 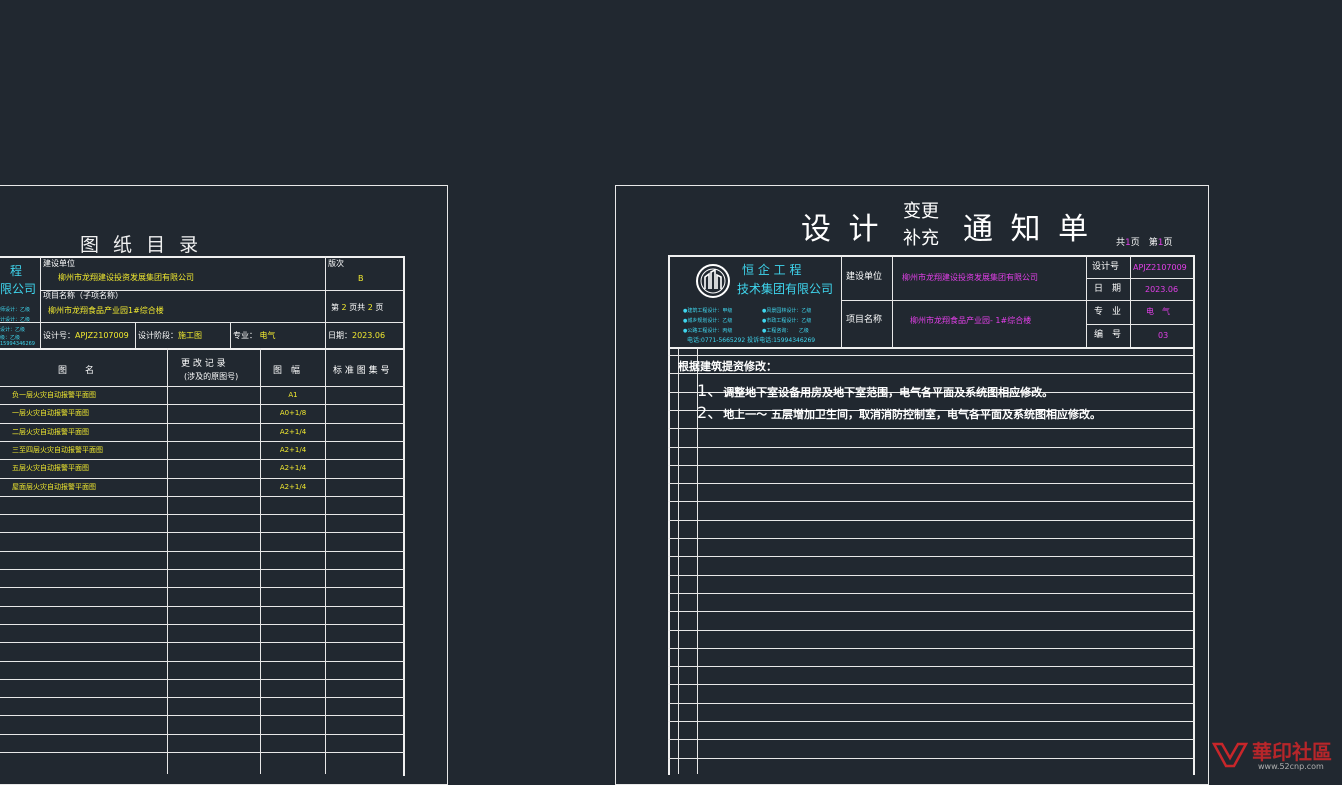 I want to click on notice-title-left: 设 计, so click(x=842, y=229).